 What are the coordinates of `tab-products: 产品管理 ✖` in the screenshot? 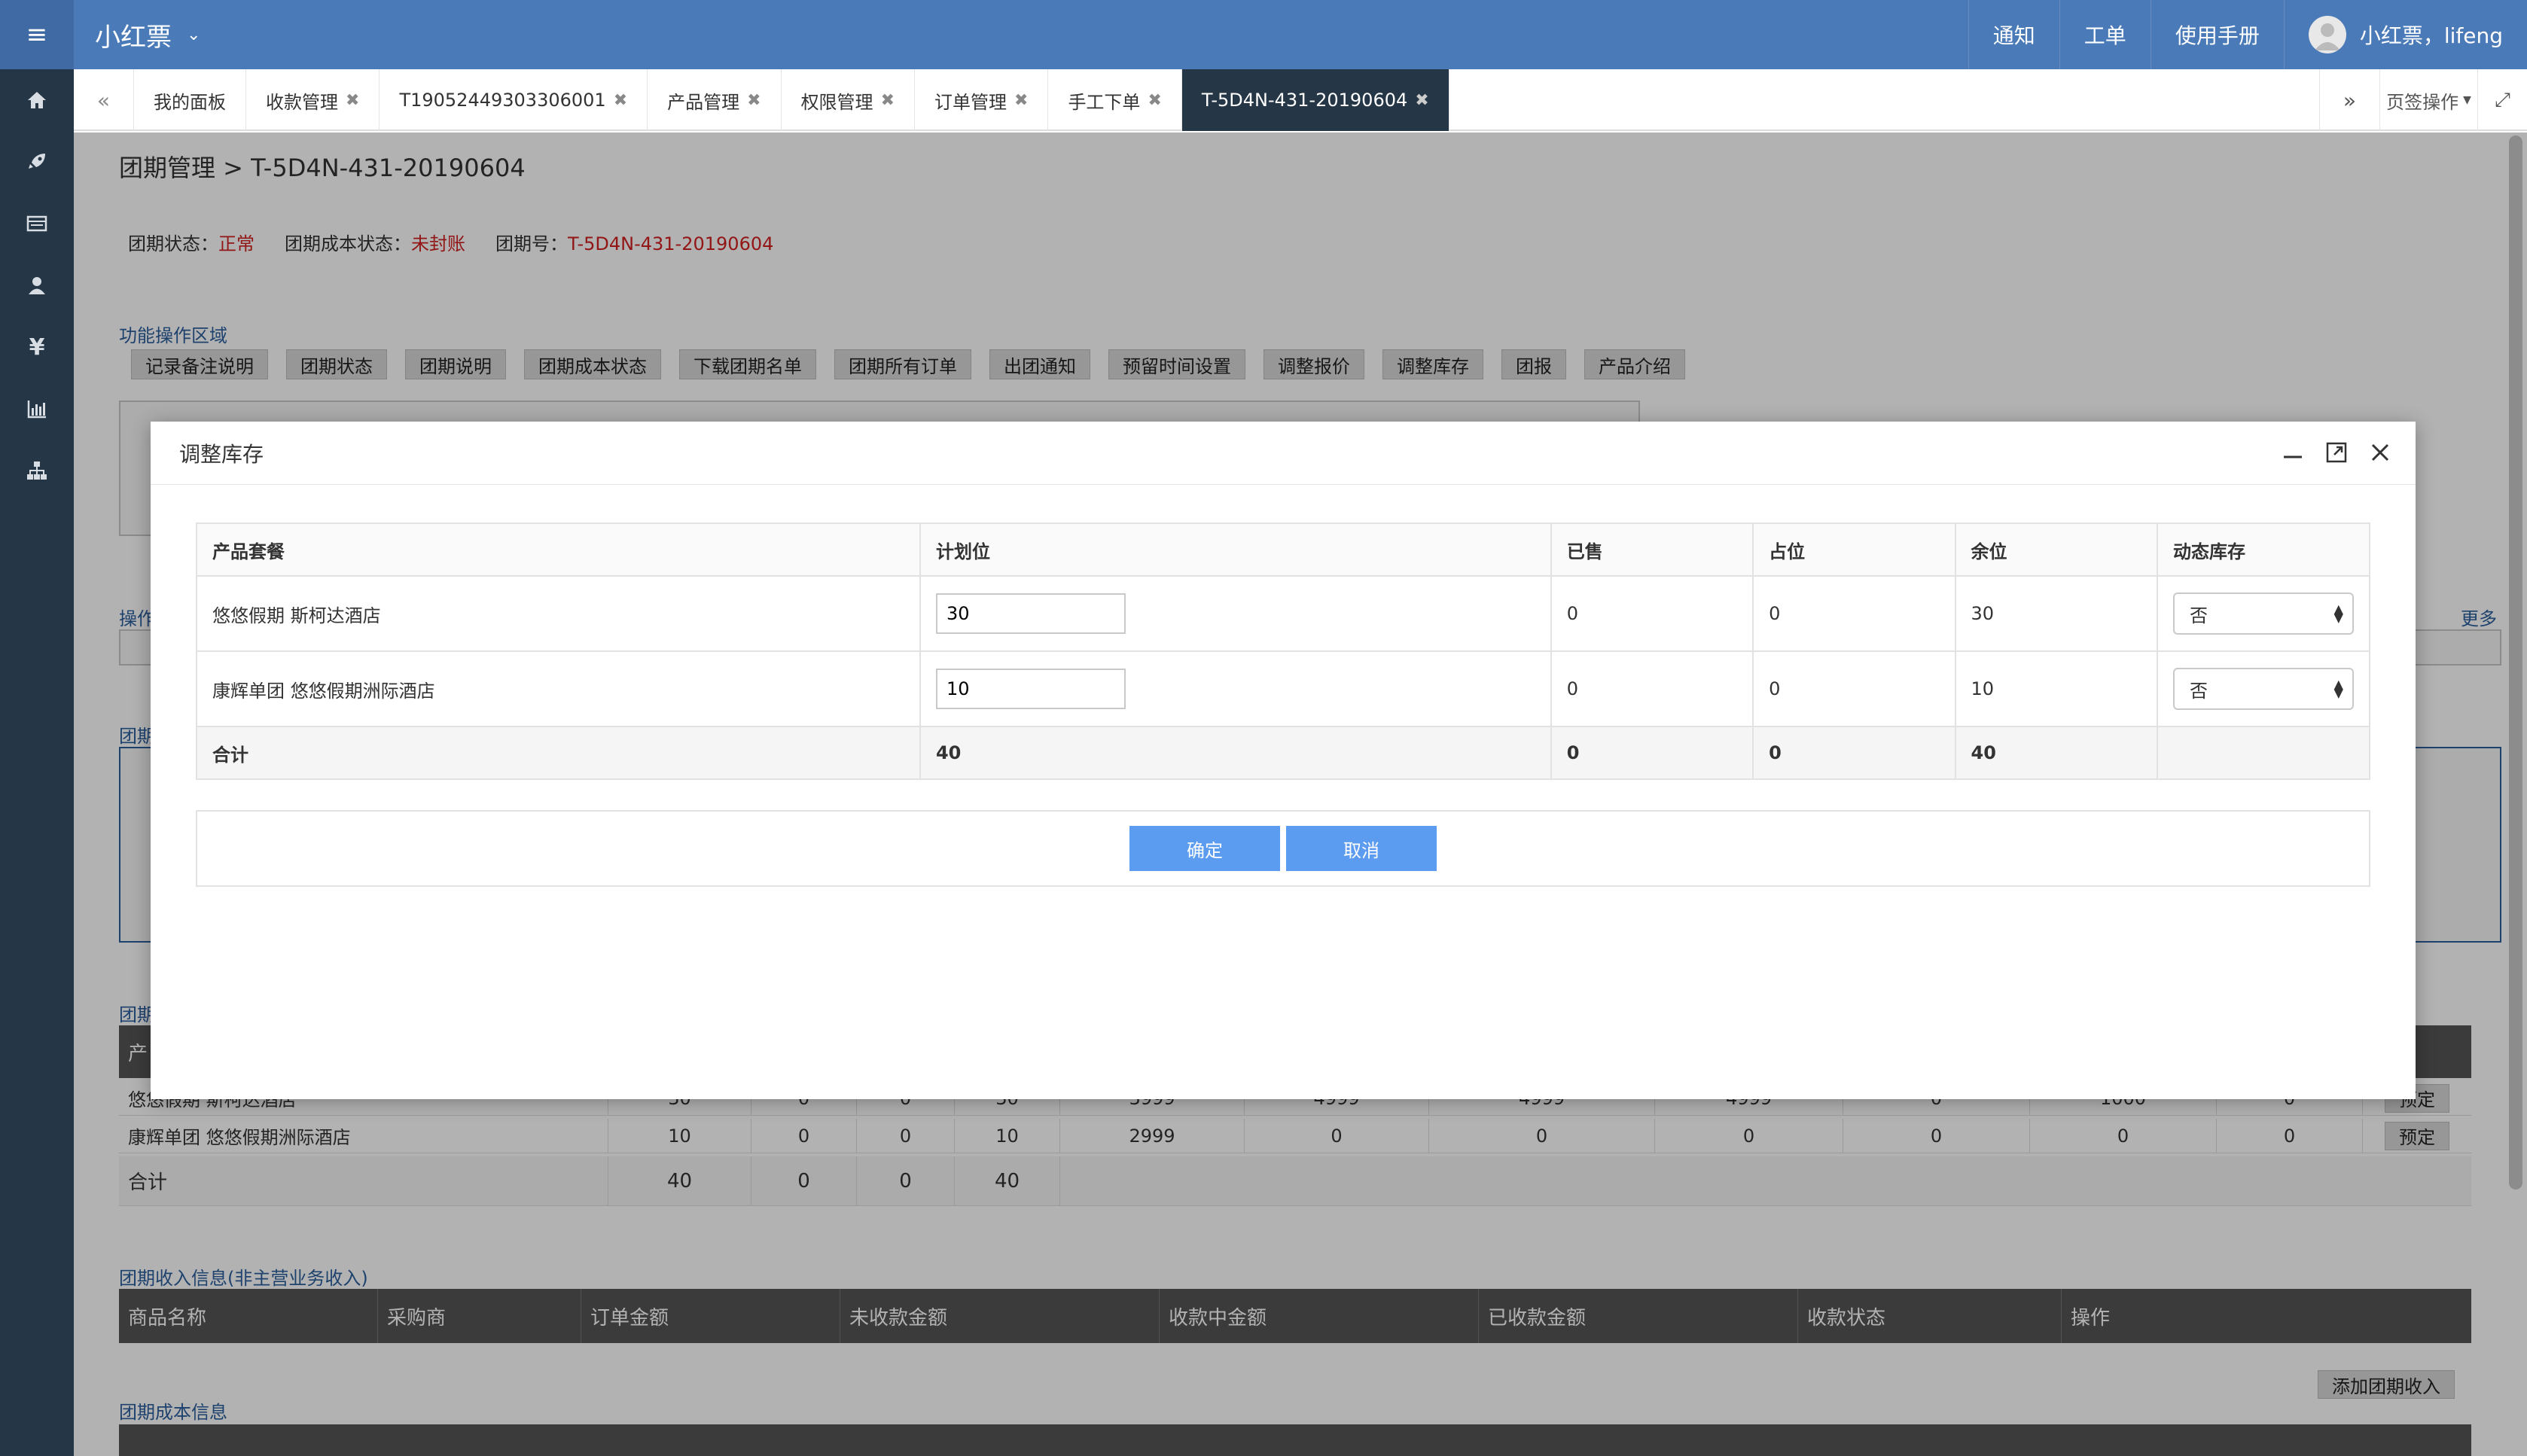 It's located at (715, 100).